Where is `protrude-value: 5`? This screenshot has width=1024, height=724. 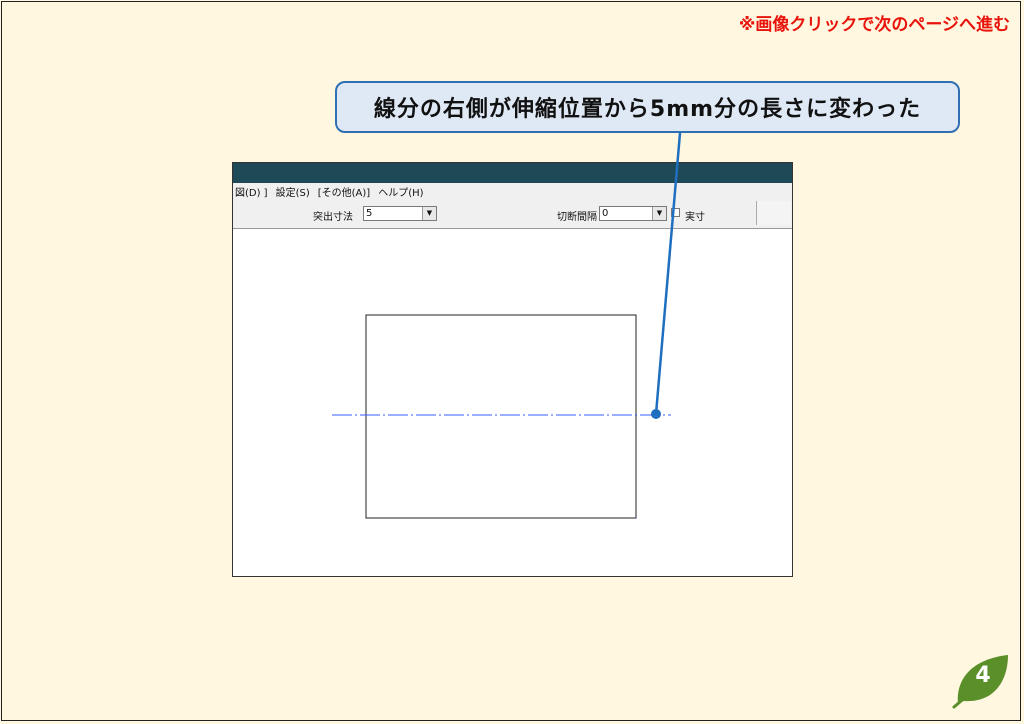
protrude-value: 5 is located at coordinates (369, 213).